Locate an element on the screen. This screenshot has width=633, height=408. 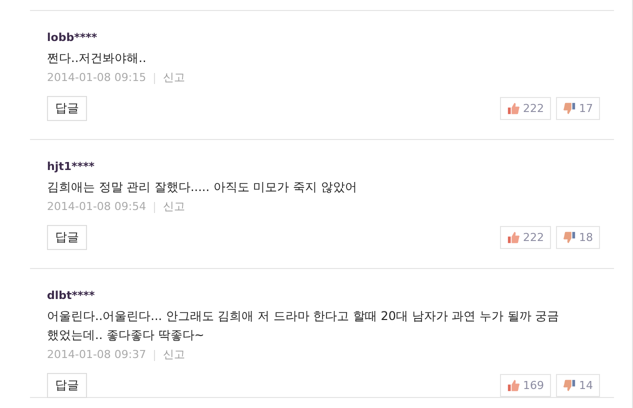
timestamp: 2014-01-08 09:15 is located at coordinates (96, 78).